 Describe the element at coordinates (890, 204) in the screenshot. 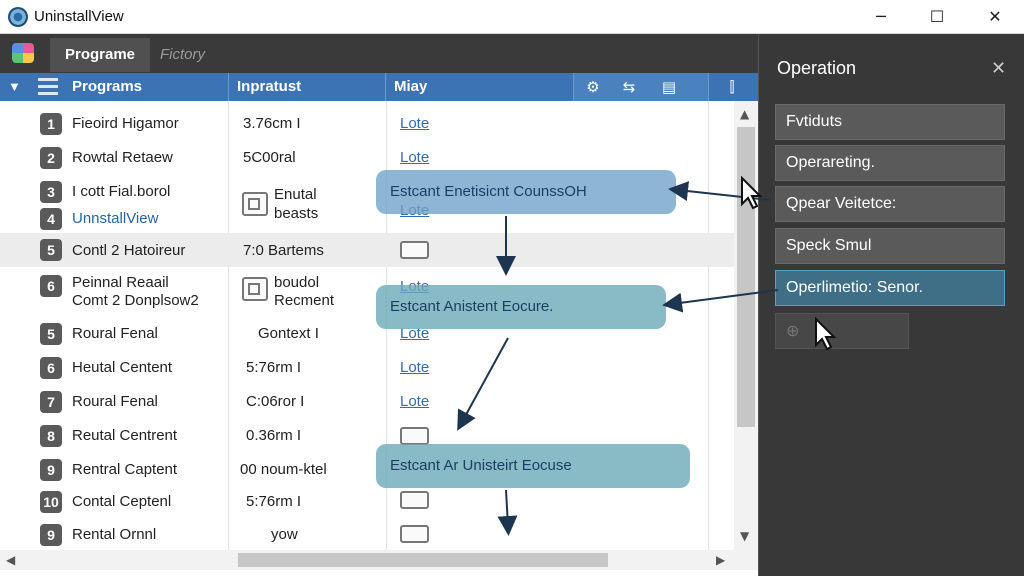

I see `operation-button-3: Qpear Veitetce:` at that location.